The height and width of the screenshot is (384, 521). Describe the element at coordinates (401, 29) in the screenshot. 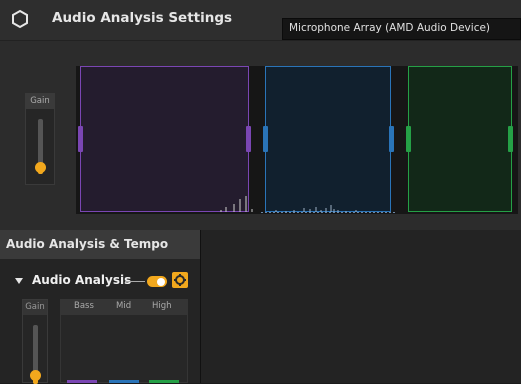

I see `audio-device-select: Microphone Array (AMD Audio Device)` at that location.